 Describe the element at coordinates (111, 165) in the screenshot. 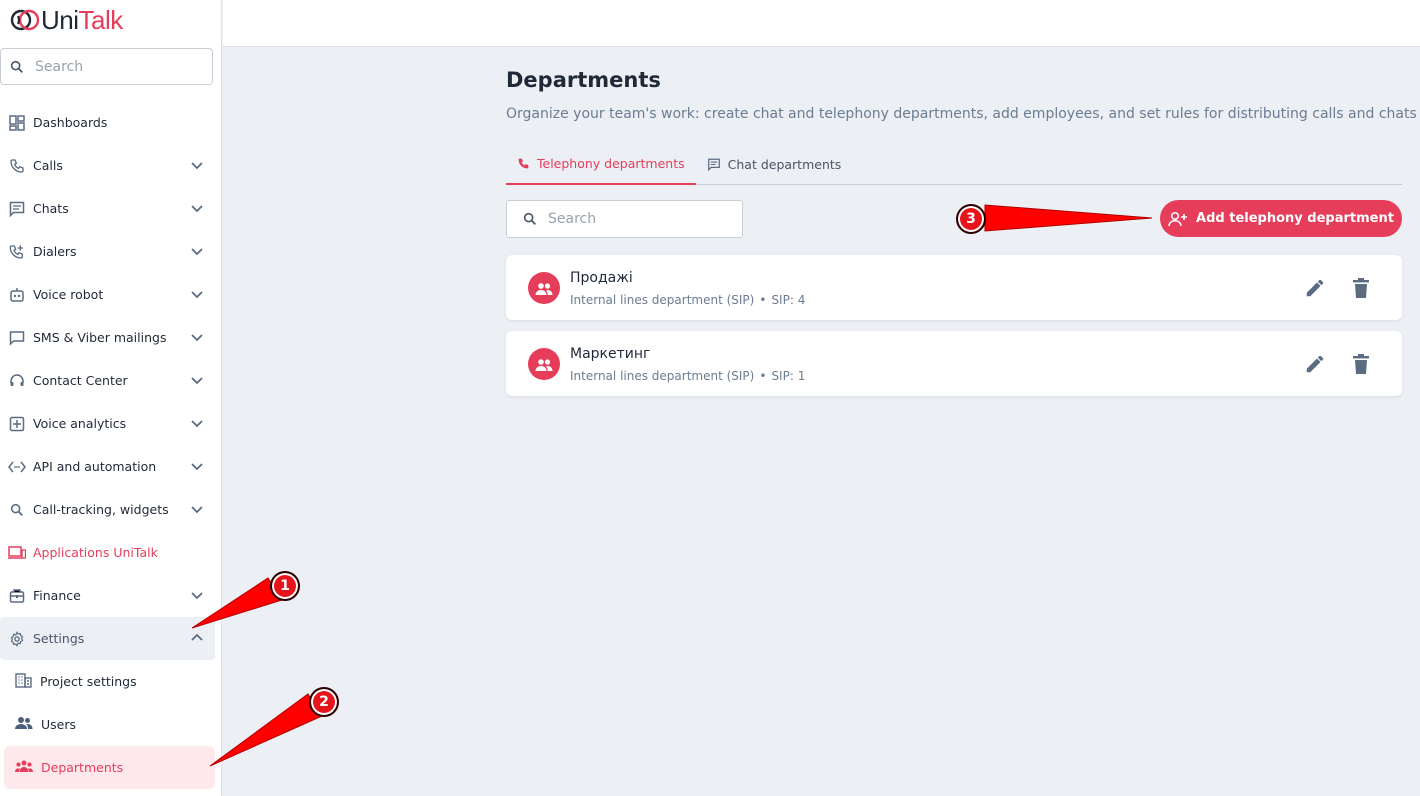

I see `sidebar-item-calls: Calls` at that location.